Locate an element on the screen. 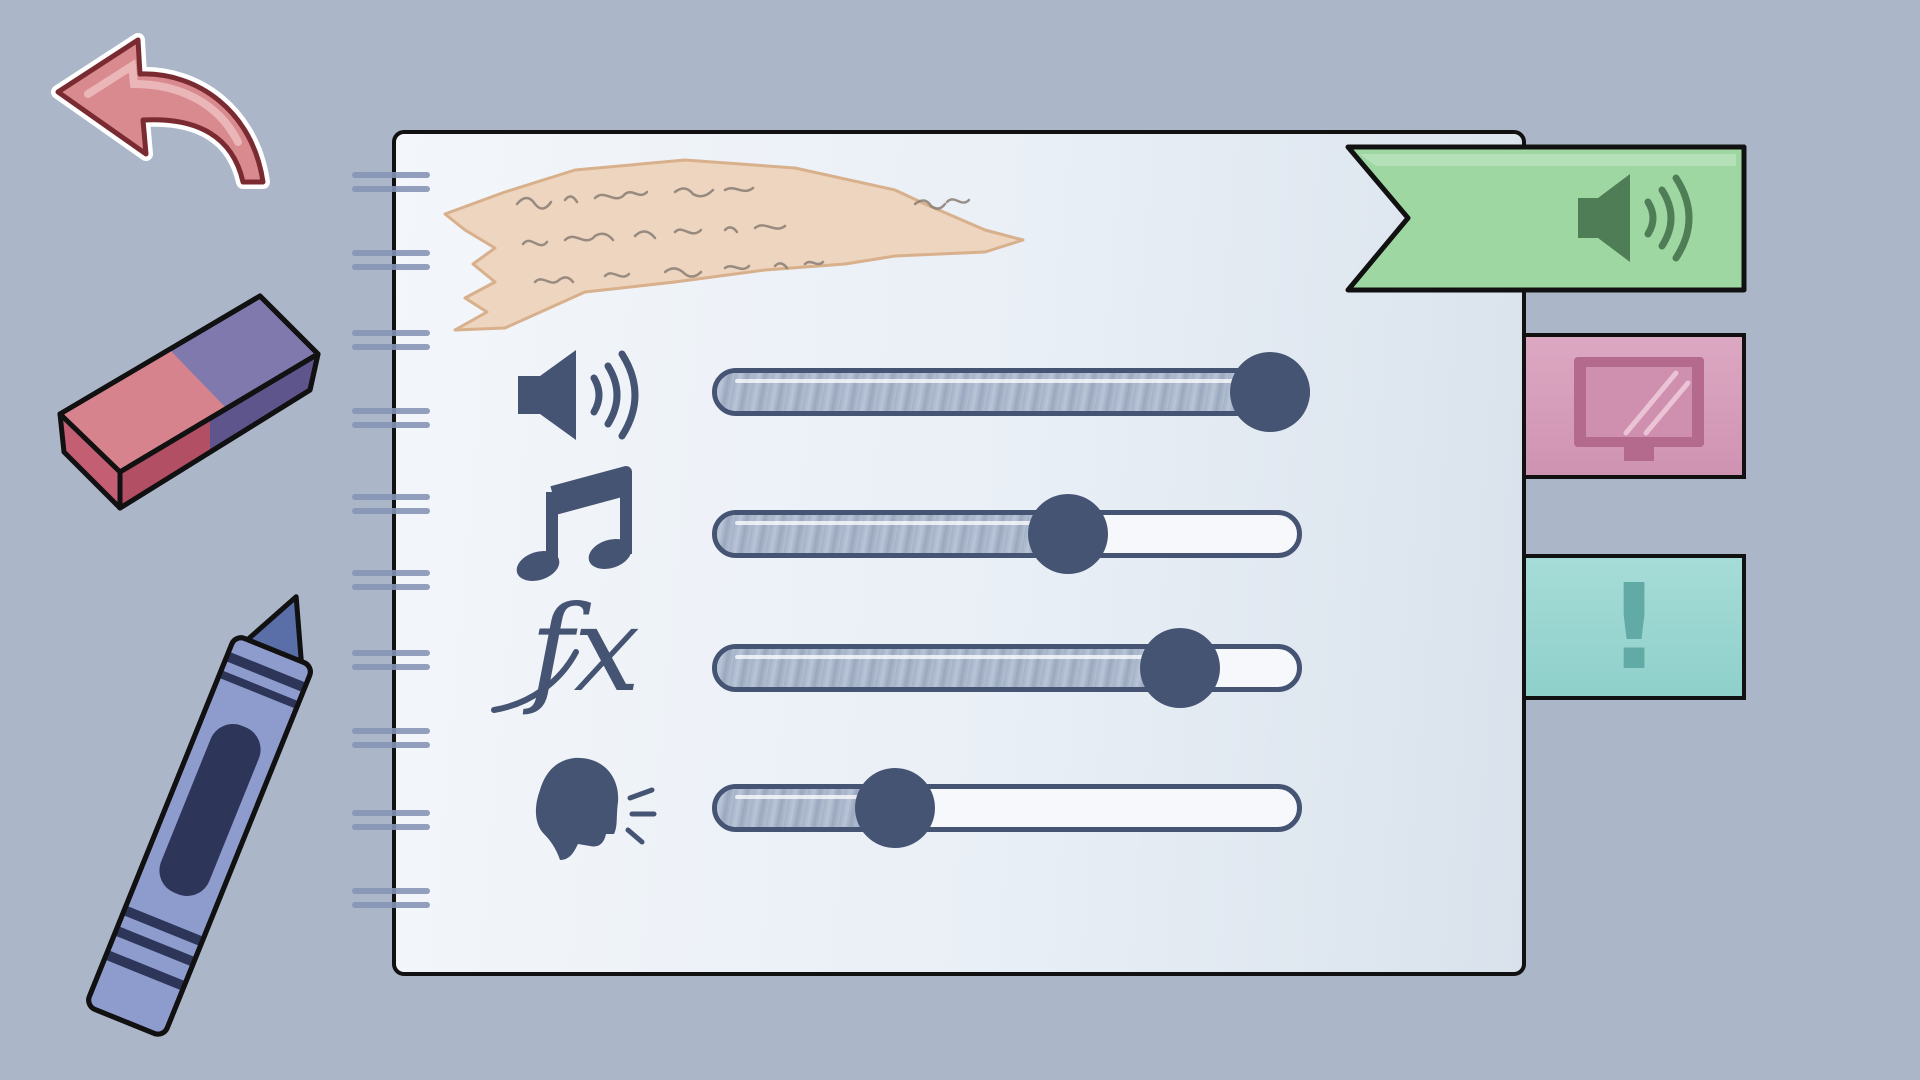  master-volume-slider is located at coordinates (1011, 392).